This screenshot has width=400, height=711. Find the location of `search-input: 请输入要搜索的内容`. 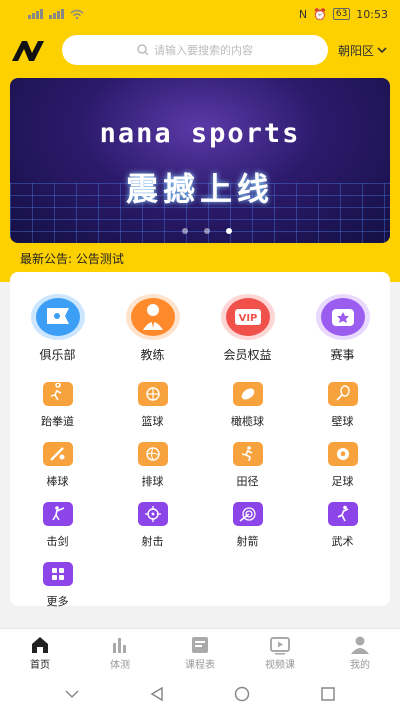

search-input: 请输入要搜索的内容 is located at coordinates (195, 50).